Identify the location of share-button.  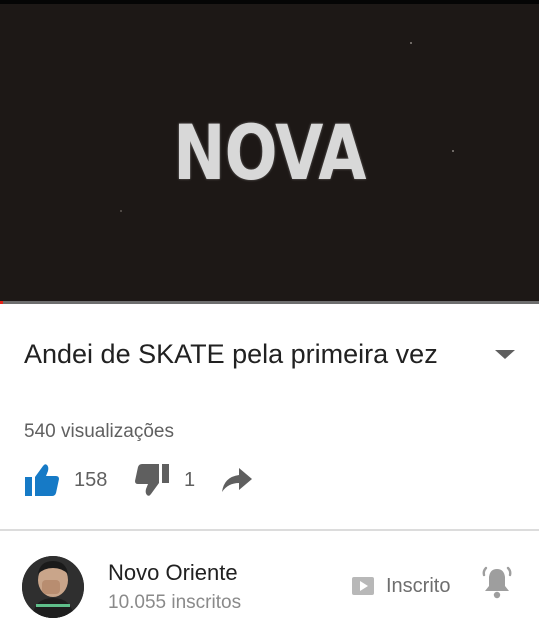
(237, 480).